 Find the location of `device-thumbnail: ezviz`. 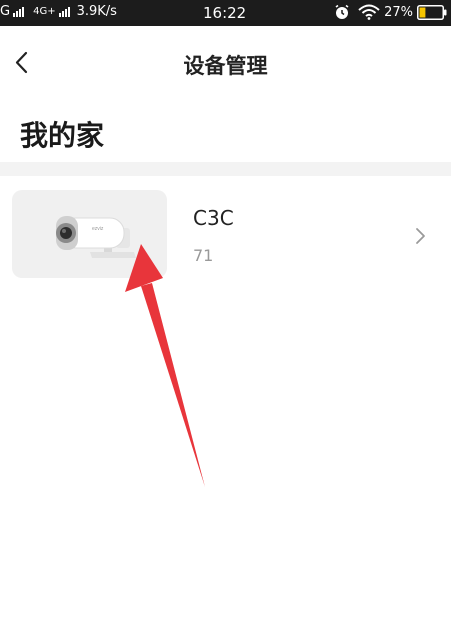

device-thumbnail: ezviz is located at coordinates (89, 234).